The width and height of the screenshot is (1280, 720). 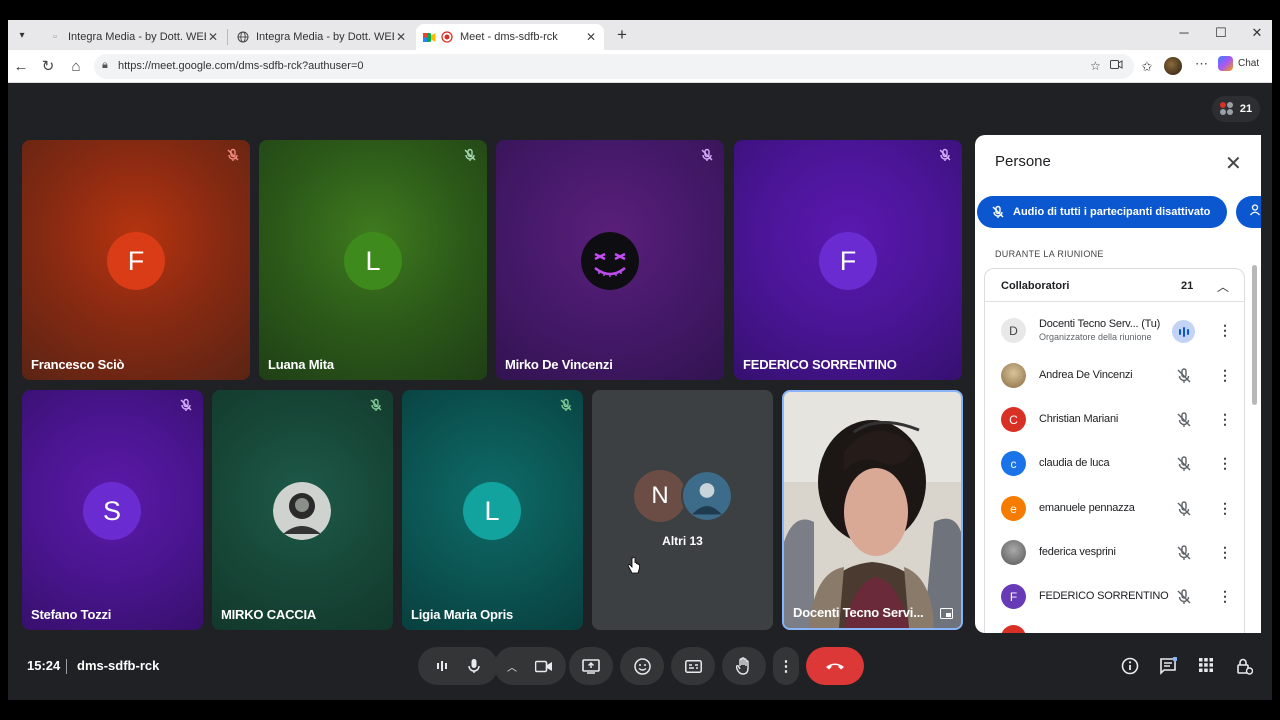 I want to click on more-icon: ⋯, so click(x=1201, y=64).